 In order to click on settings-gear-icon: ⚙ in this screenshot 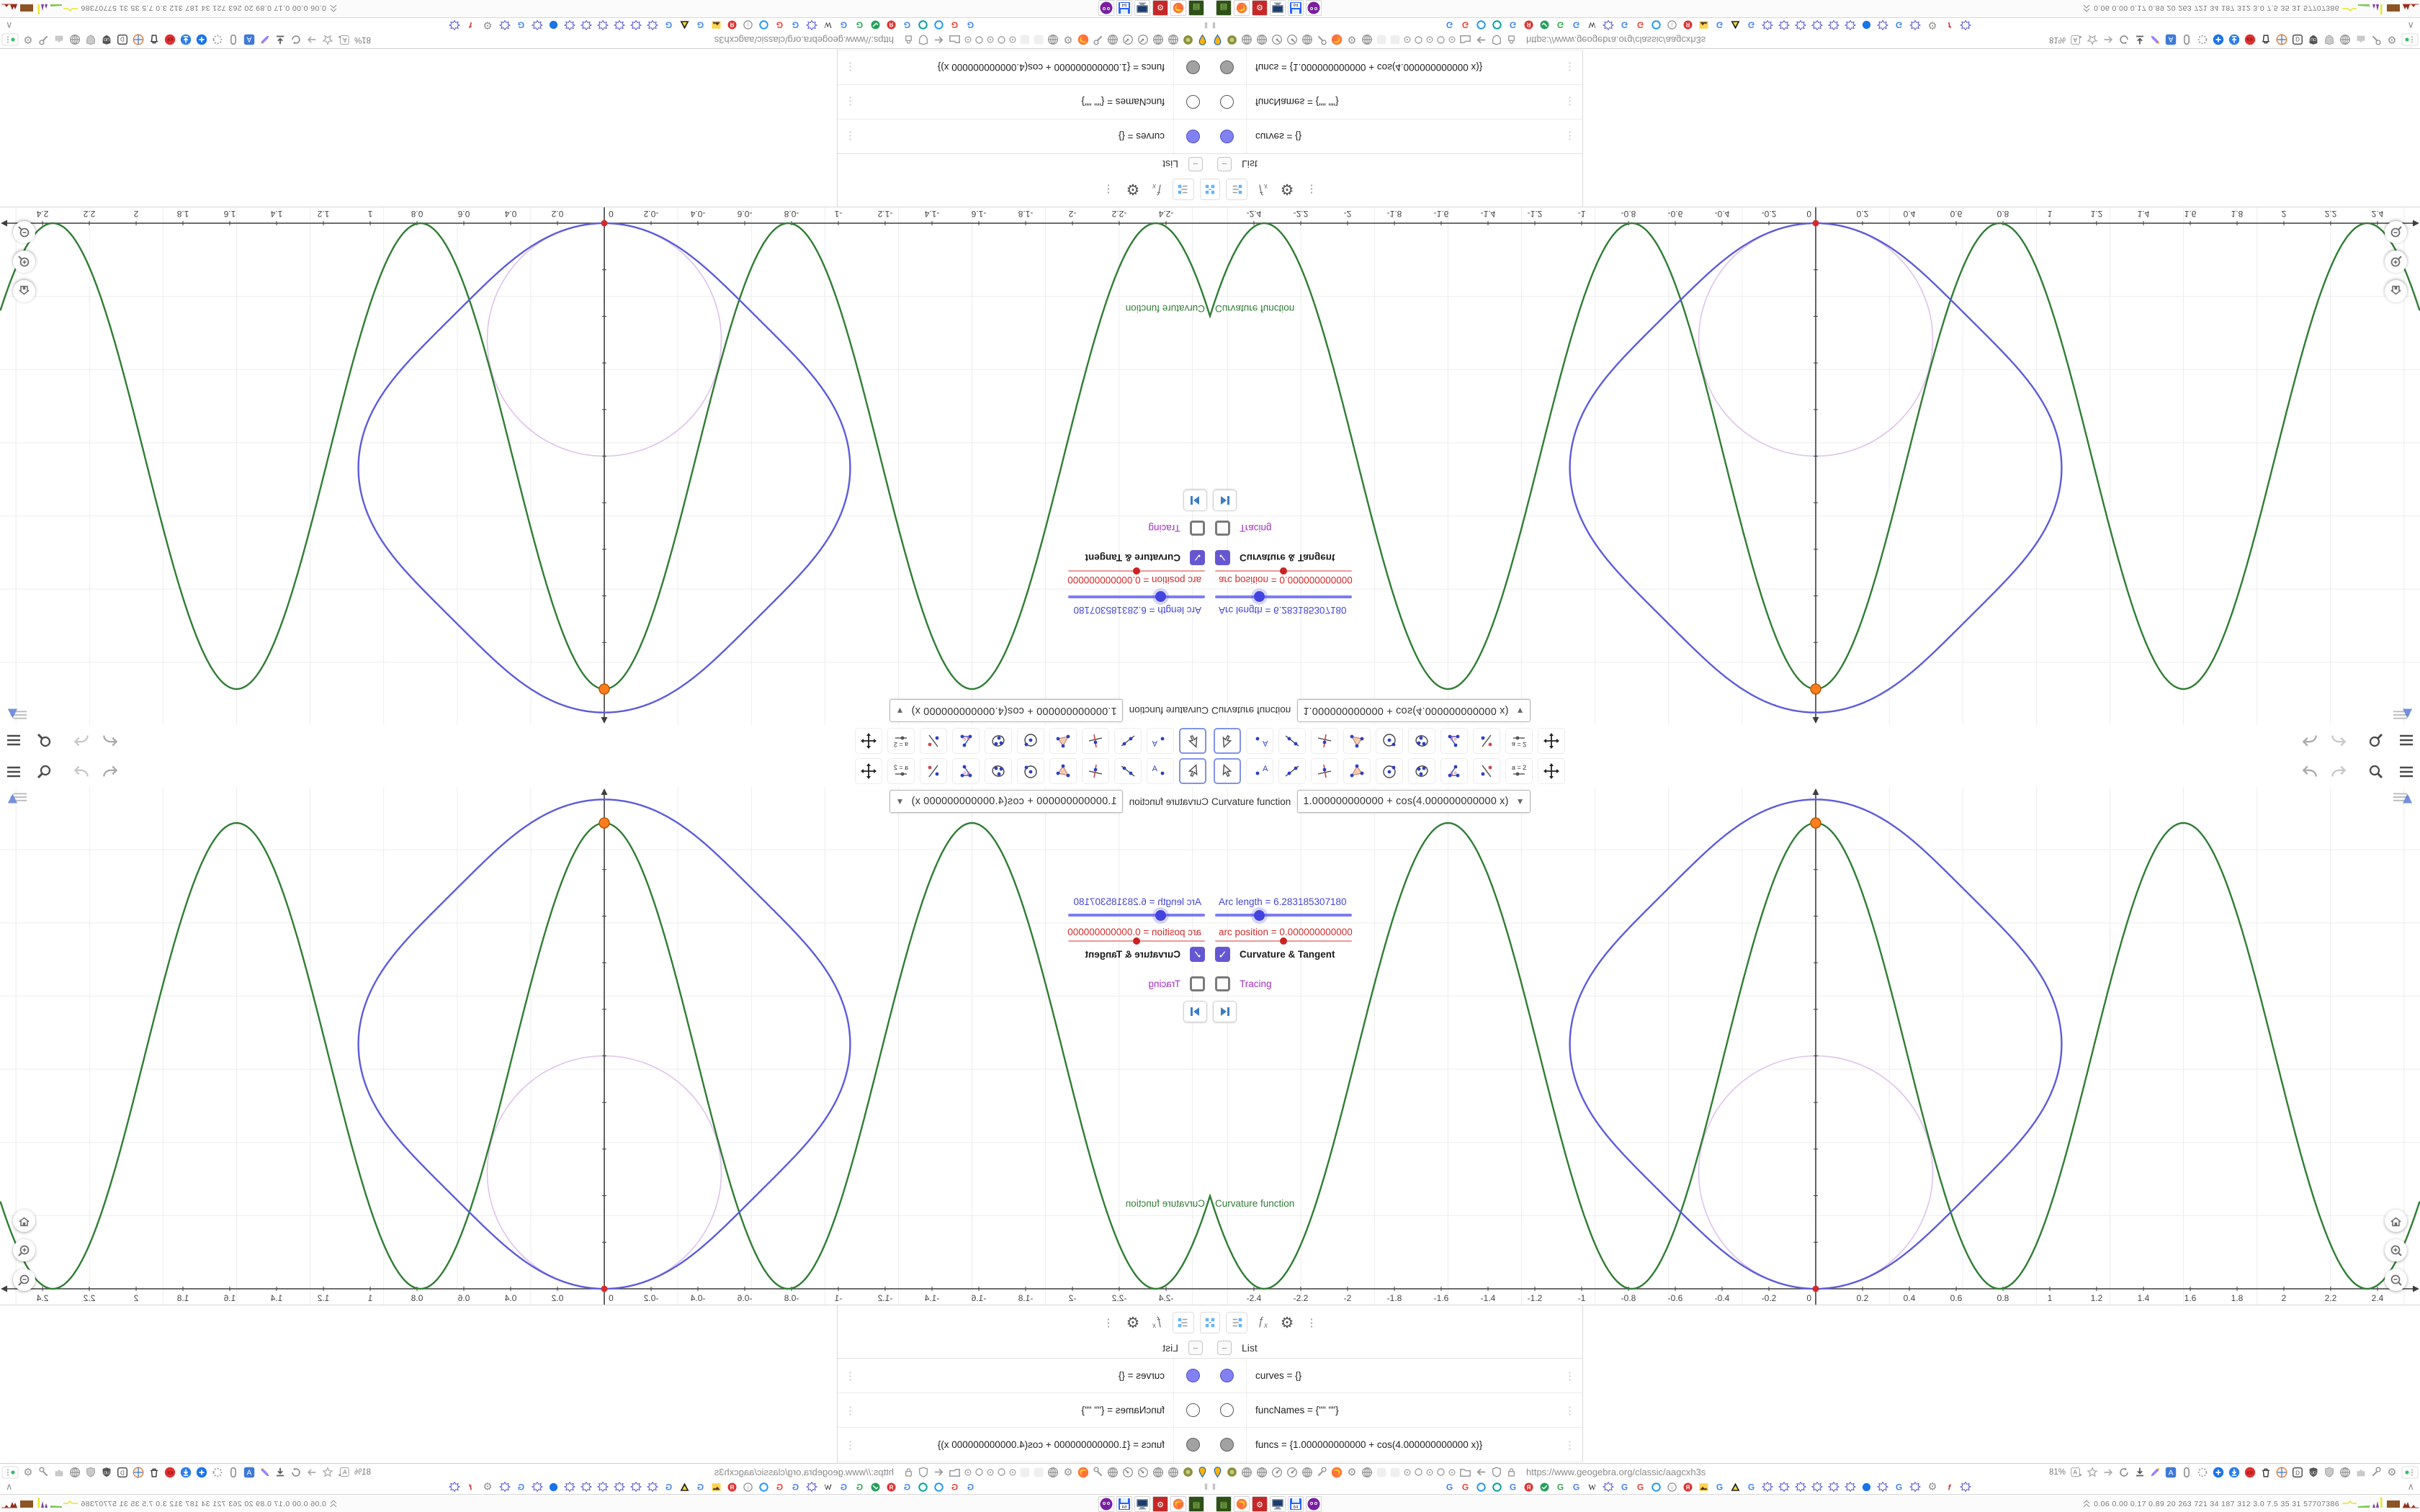, I will do `click(1133, 1322)`.